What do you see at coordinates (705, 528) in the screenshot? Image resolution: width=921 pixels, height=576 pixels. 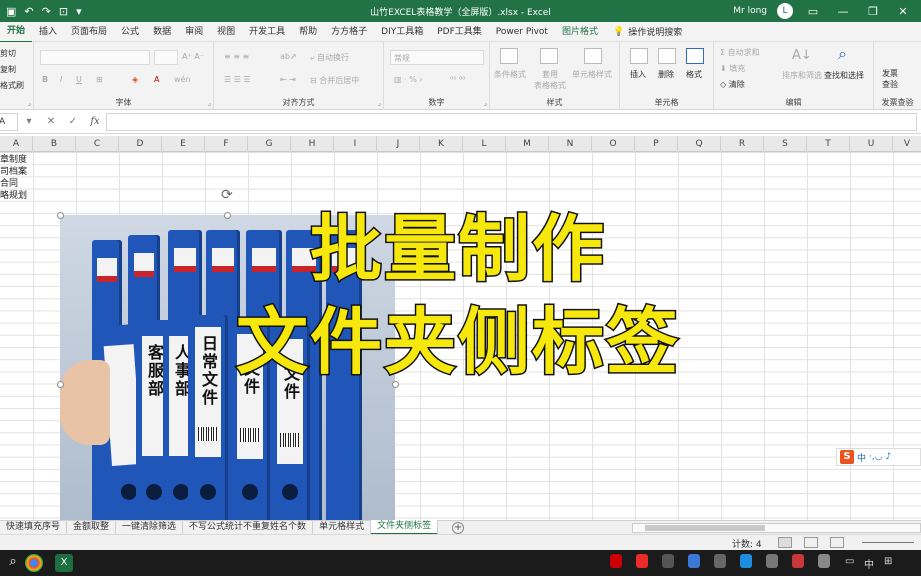 I see `scroll-thumb` at bounding box center [705, 528].